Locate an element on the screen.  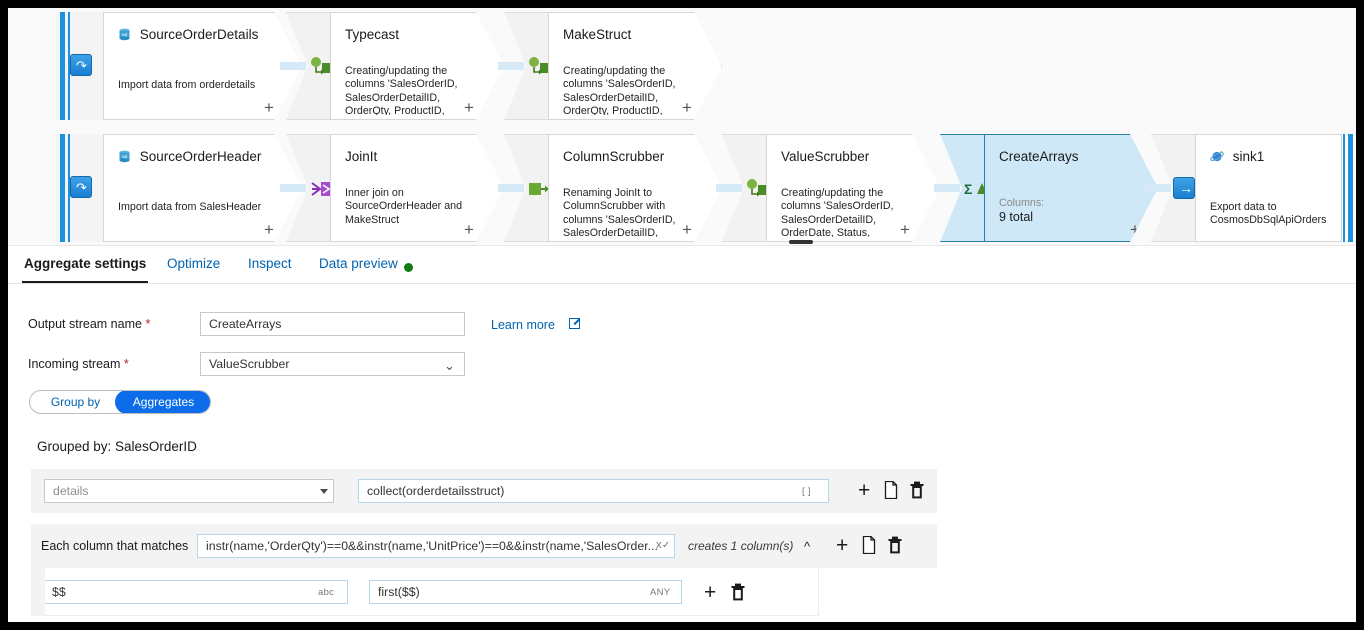
connector-makestruct is located at coordinates (524, 66).